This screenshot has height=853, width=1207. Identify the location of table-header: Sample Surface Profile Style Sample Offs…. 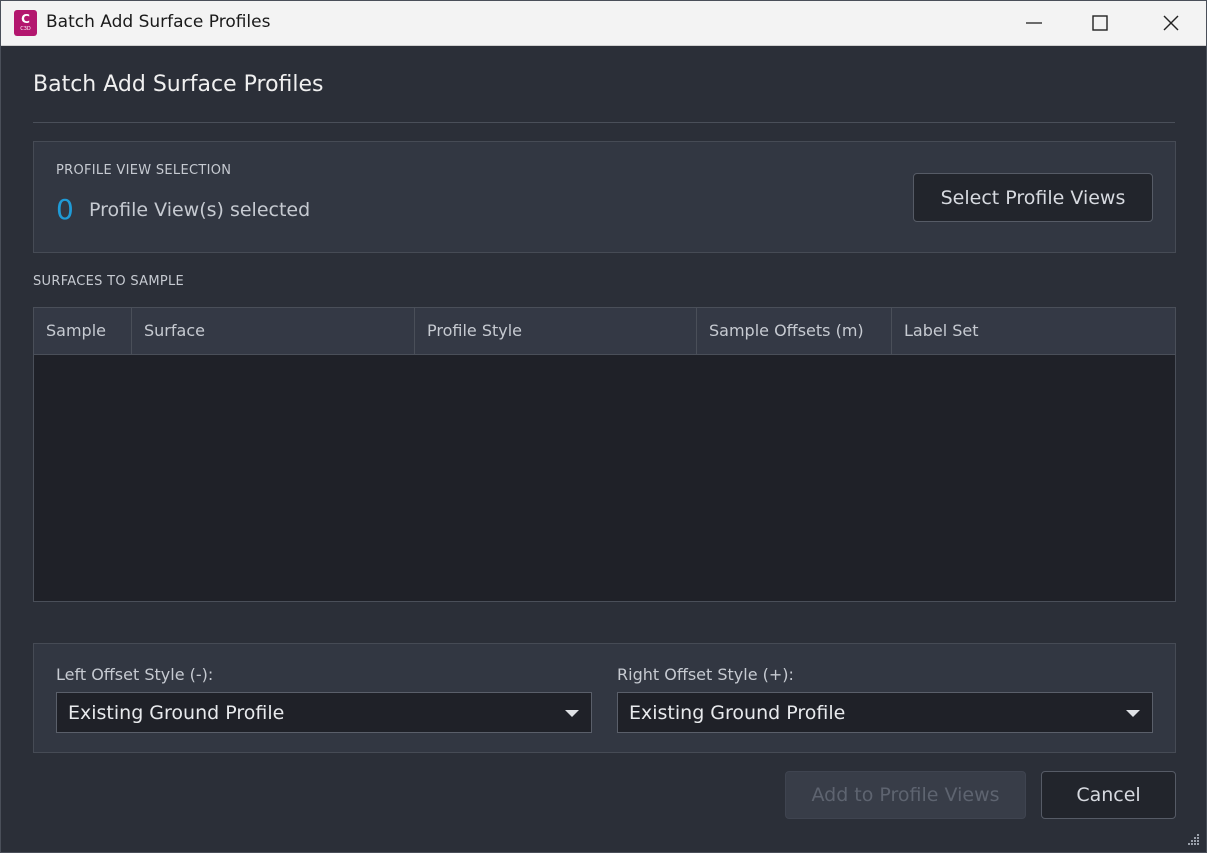
(604, 331).